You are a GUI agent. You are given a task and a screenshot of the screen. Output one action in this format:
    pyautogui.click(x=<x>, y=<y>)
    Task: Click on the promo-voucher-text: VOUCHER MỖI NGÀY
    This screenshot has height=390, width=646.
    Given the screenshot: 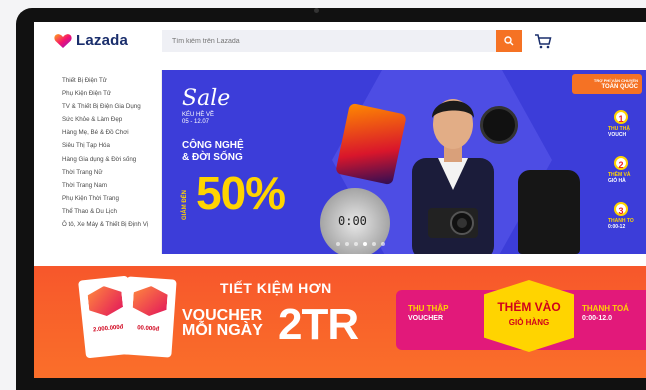 What is the action you would take?
    pyautogui.click(x=222, y=323)
    